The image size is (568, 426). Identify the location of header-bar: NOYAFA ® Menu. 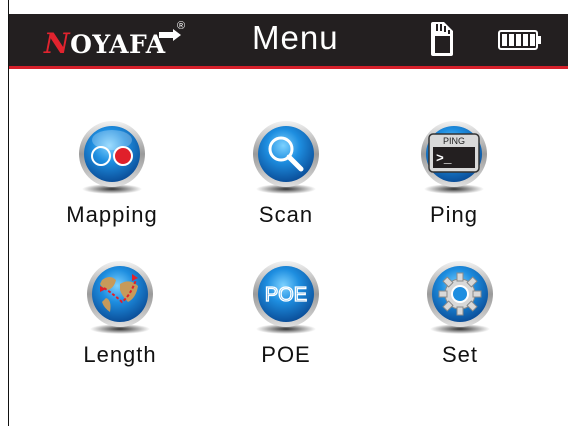
(288, 41).